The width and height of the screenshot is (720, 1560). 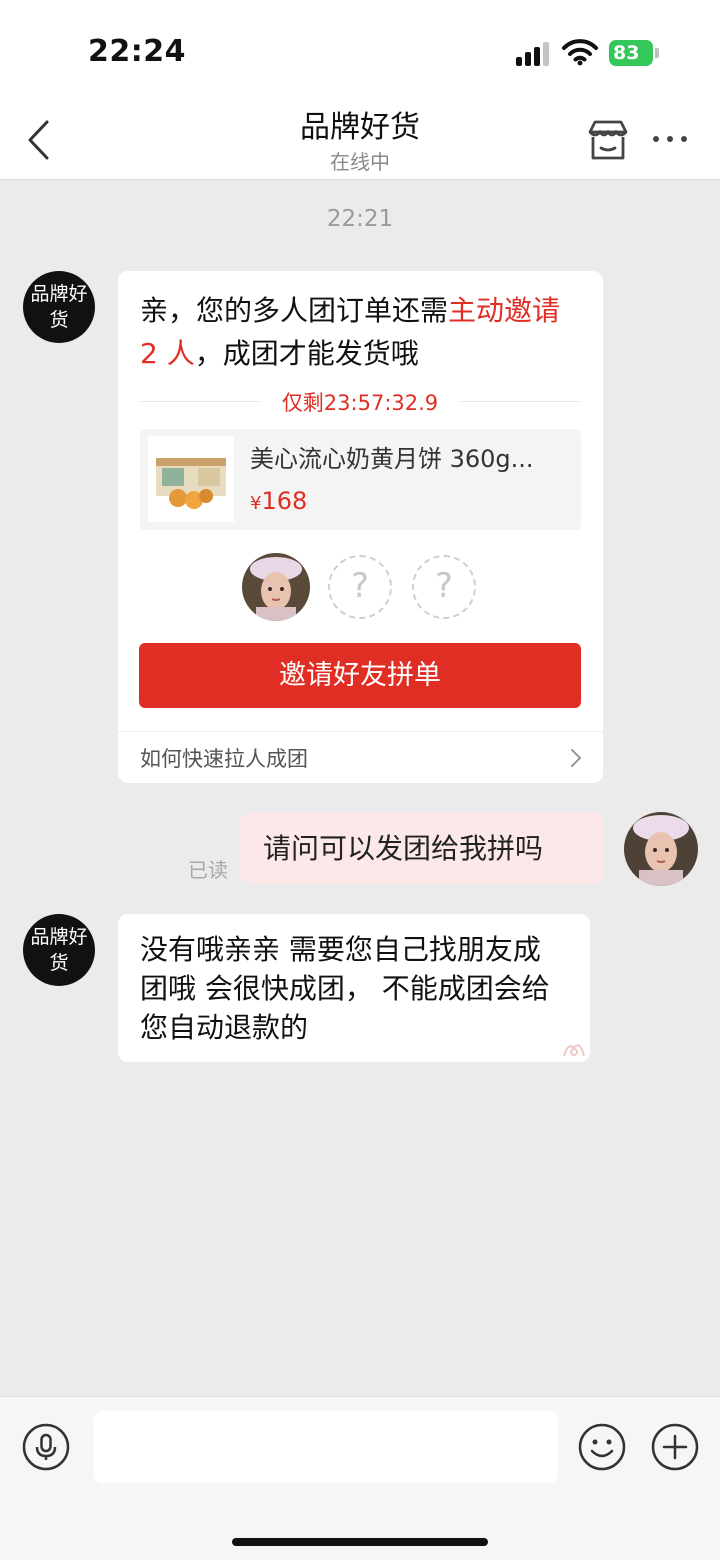 I want to click on battery-level: 83, so click(x=626, y=53).